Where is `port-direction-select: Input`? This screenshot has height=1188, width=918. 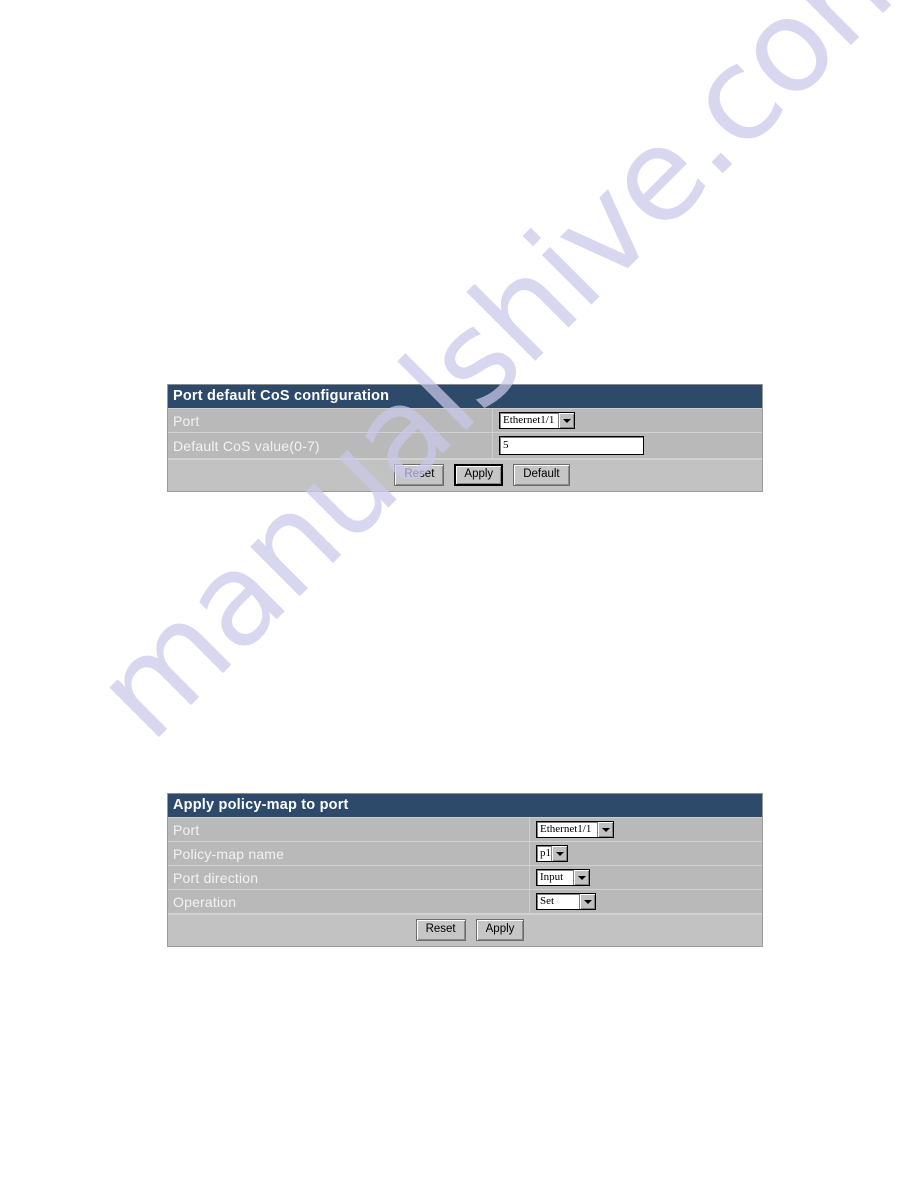
port-direction-select: Input is located at coordinates (563, 877).